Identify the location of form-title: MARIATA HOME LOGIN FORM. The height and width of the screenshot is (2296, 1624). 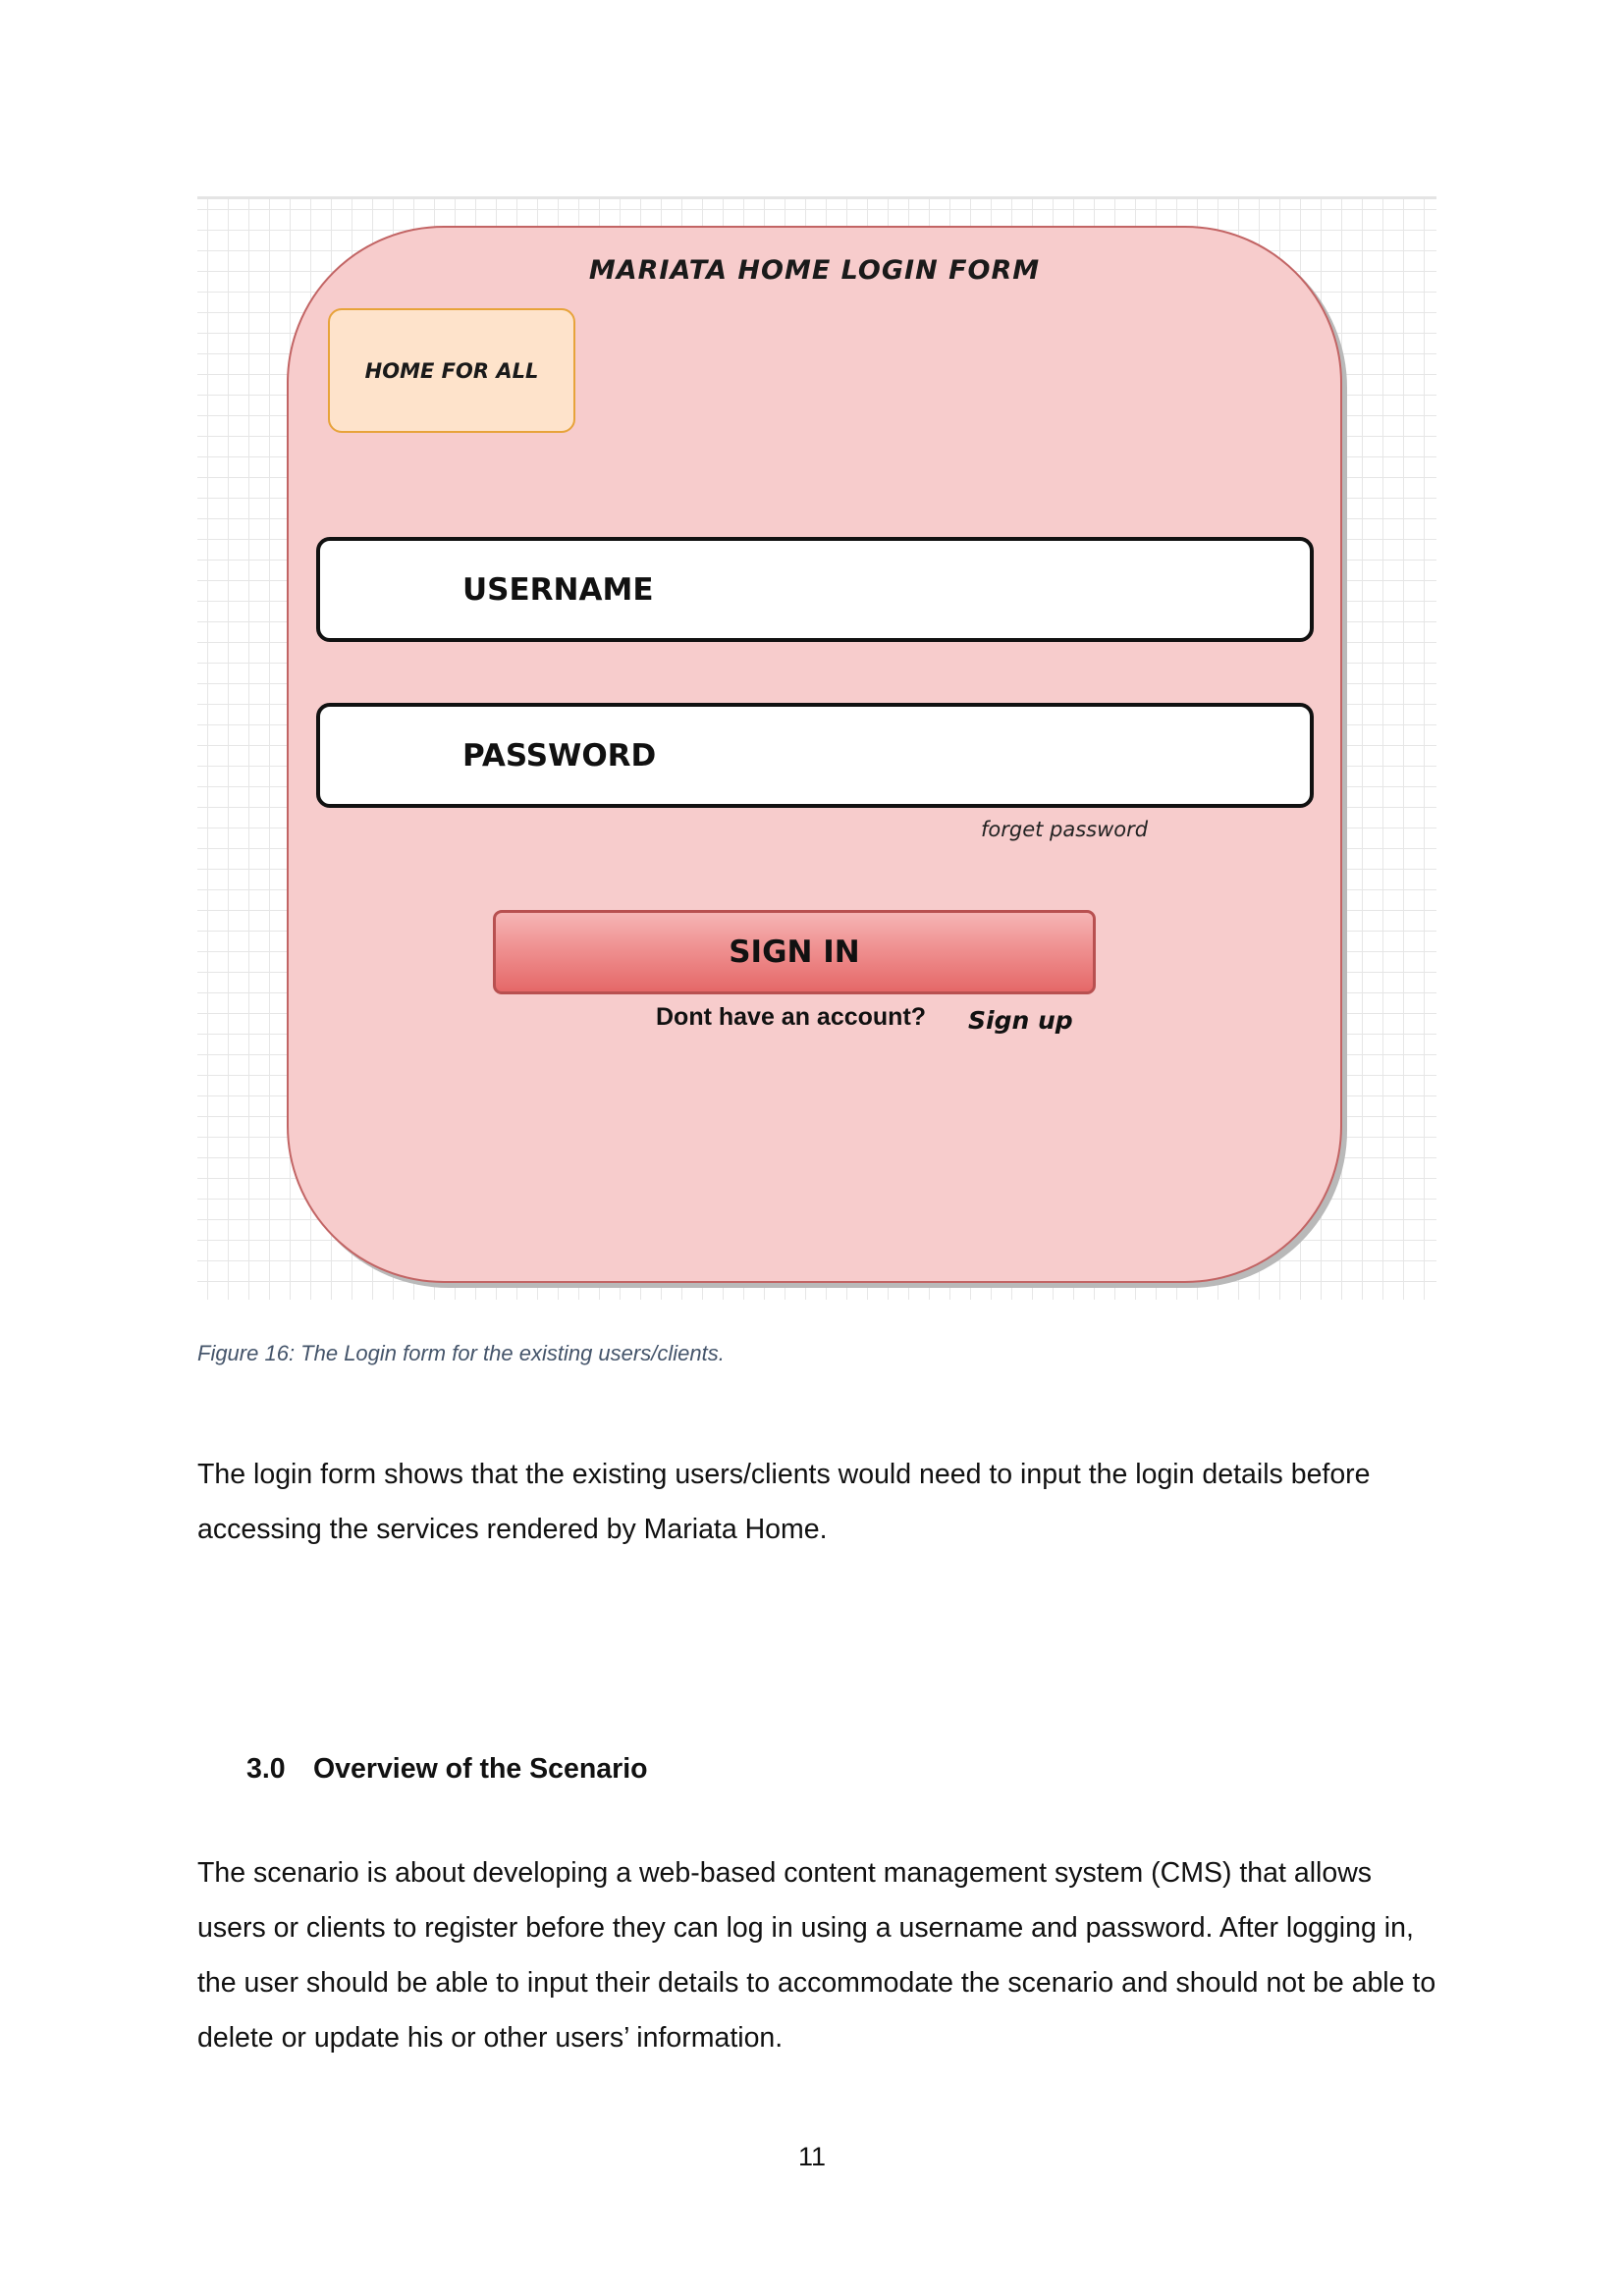
(814, 270).